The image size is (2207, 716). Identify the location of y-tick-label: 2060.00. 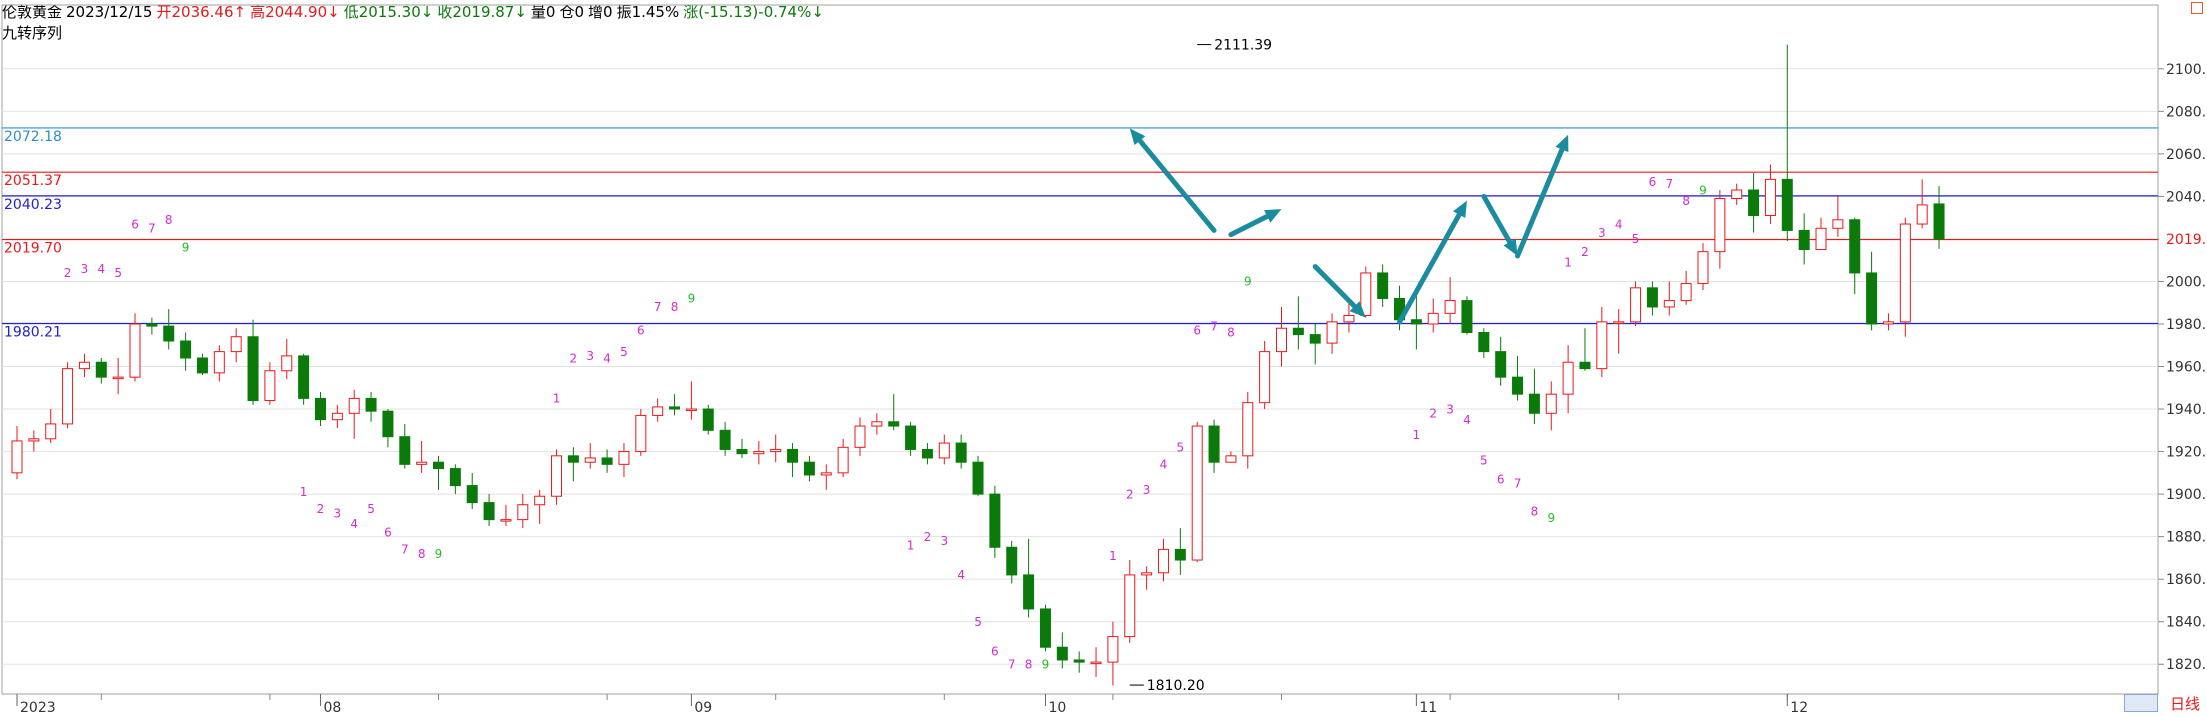
(2186, 155).